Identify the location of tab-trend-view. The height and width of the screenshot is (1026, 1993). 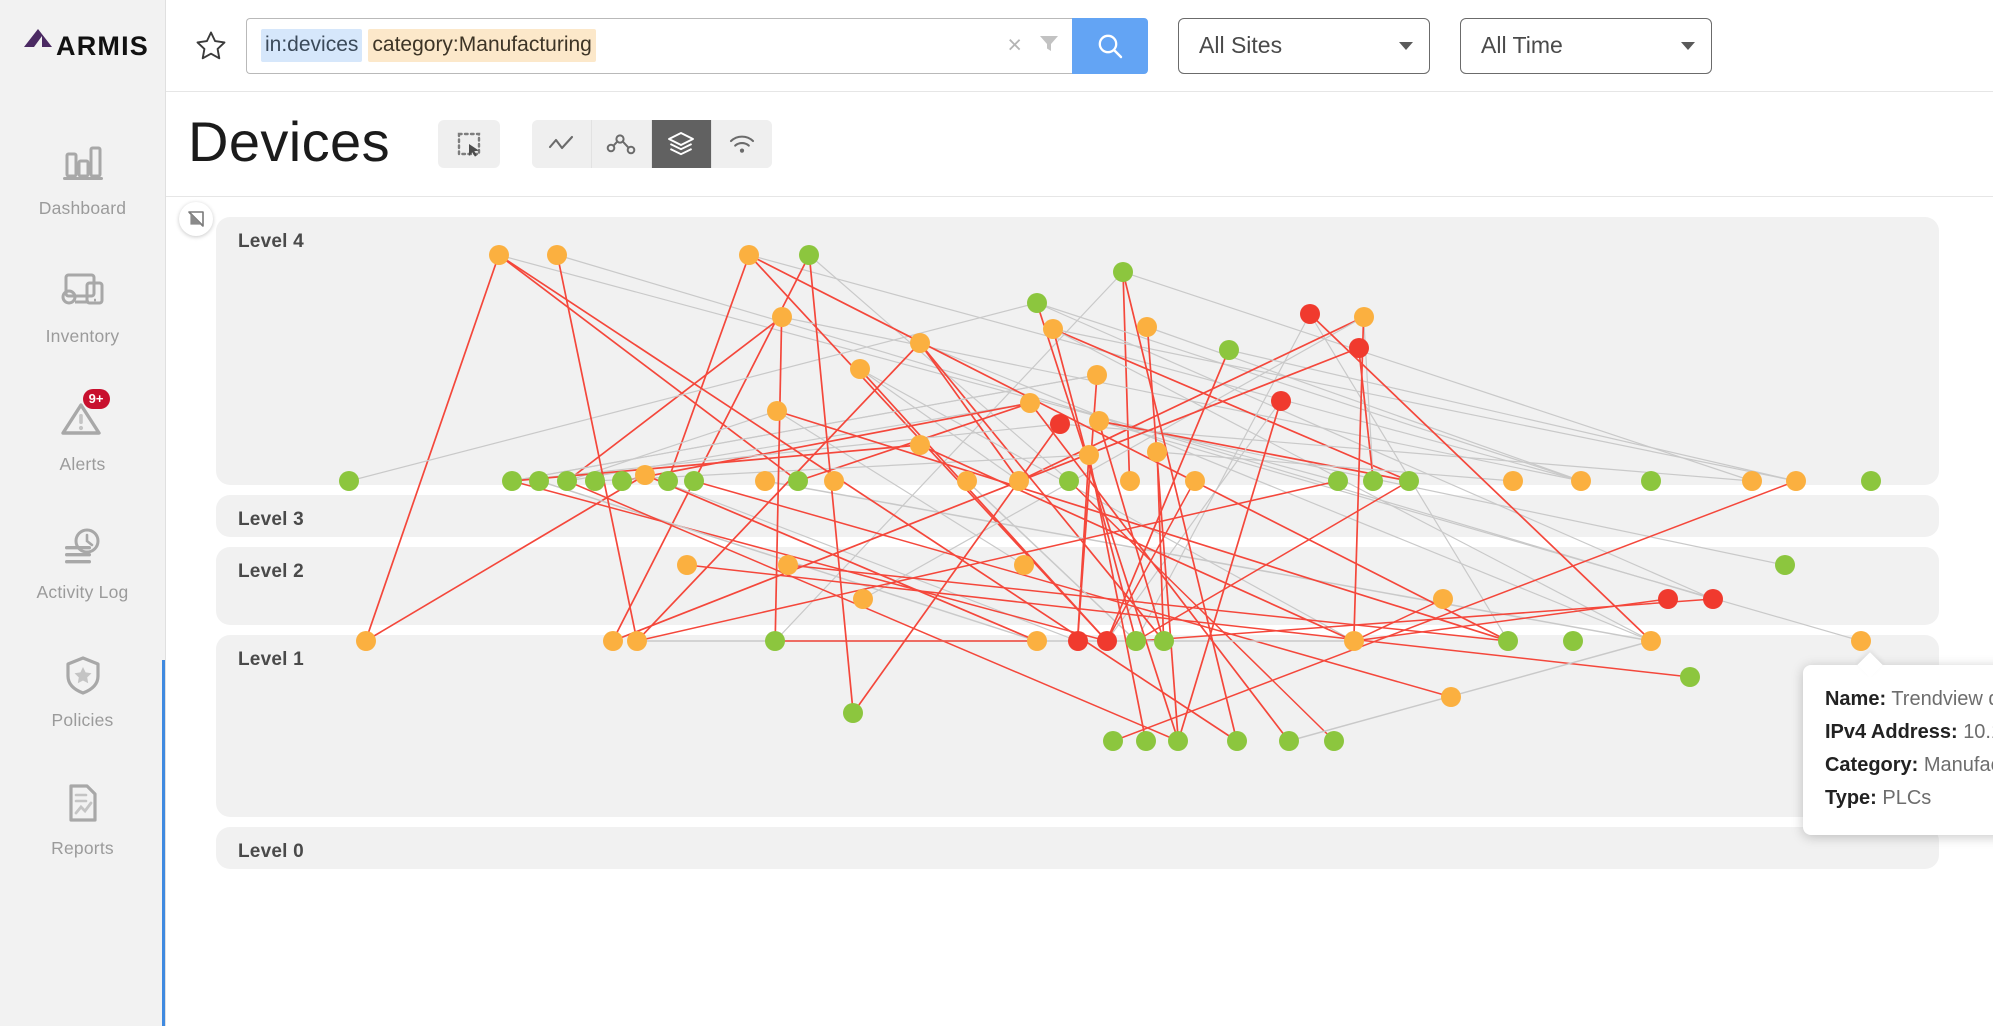
(561, 144).